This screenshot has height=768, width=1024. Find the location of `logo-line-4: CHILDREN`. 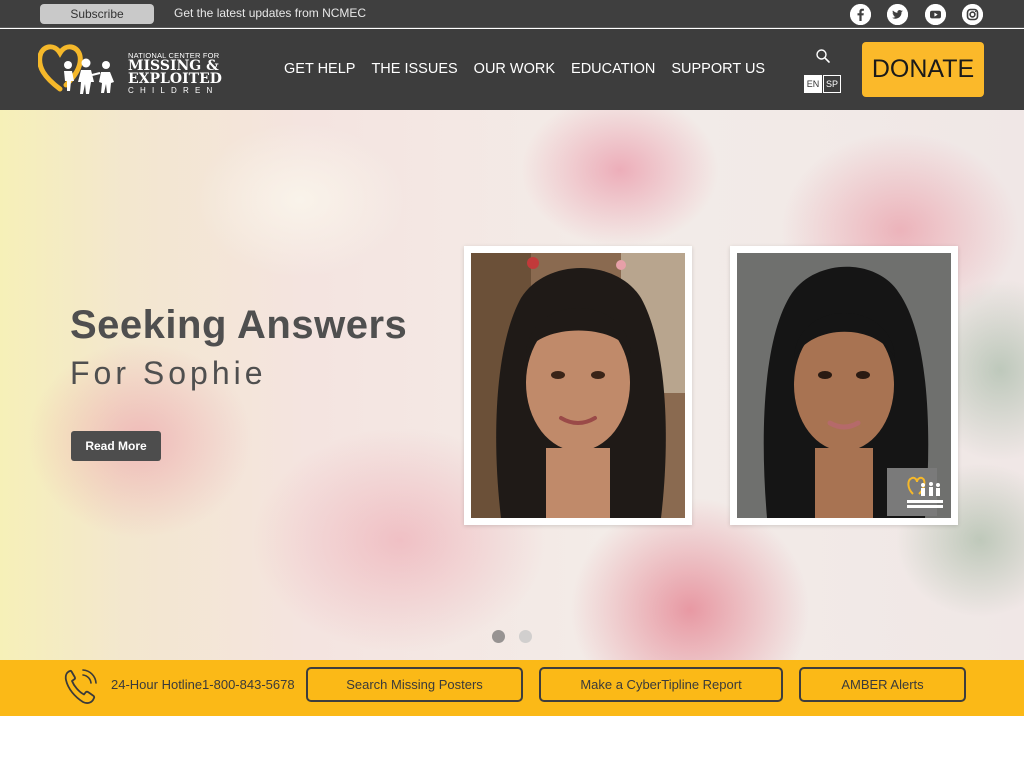

logo-line-4: CHILDREN is located at coordinates (173, 90).